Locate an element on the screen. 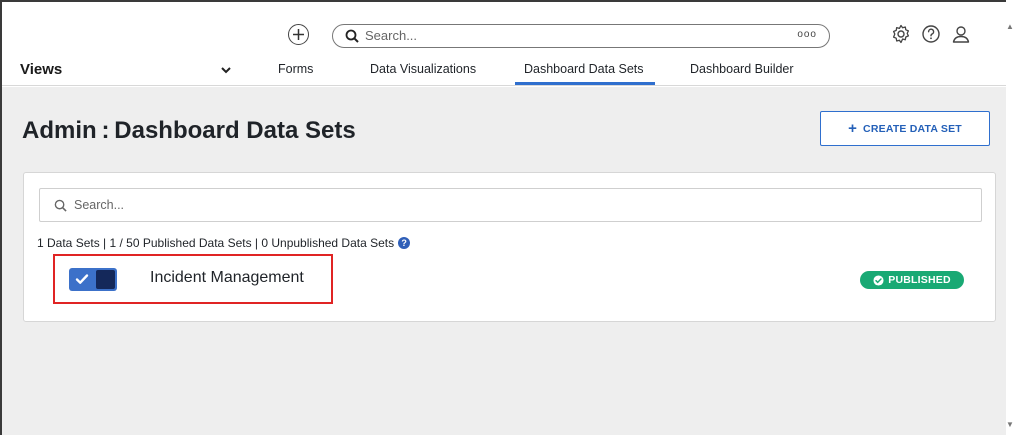 This screenshot has height=435, width=1014. top-bar: Search... ooo is located at coordinates (504, 30).